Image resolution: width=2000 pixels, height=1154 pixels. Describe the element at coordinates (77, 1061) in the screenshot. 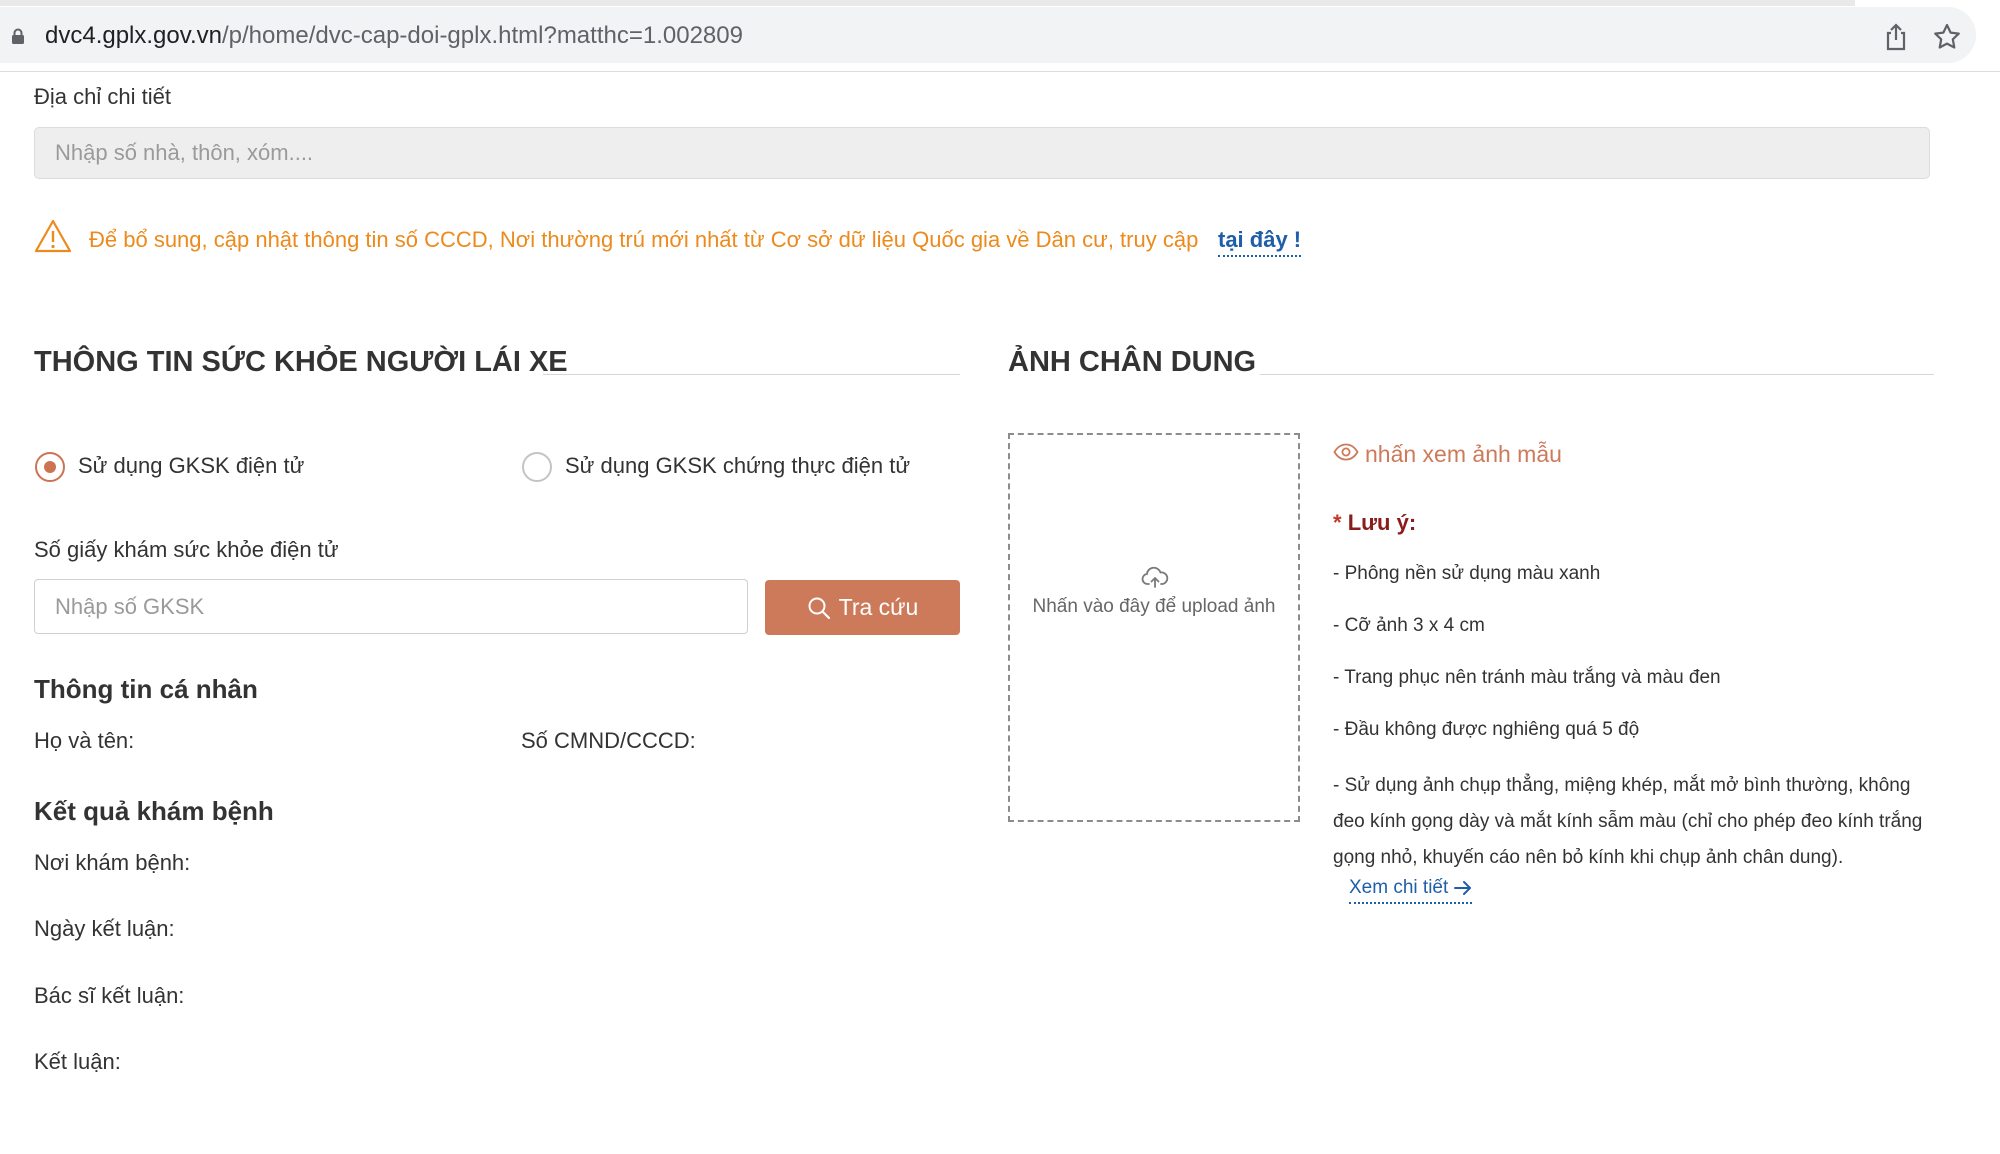

I see `conclusion-label: Kết luận:` at that location.